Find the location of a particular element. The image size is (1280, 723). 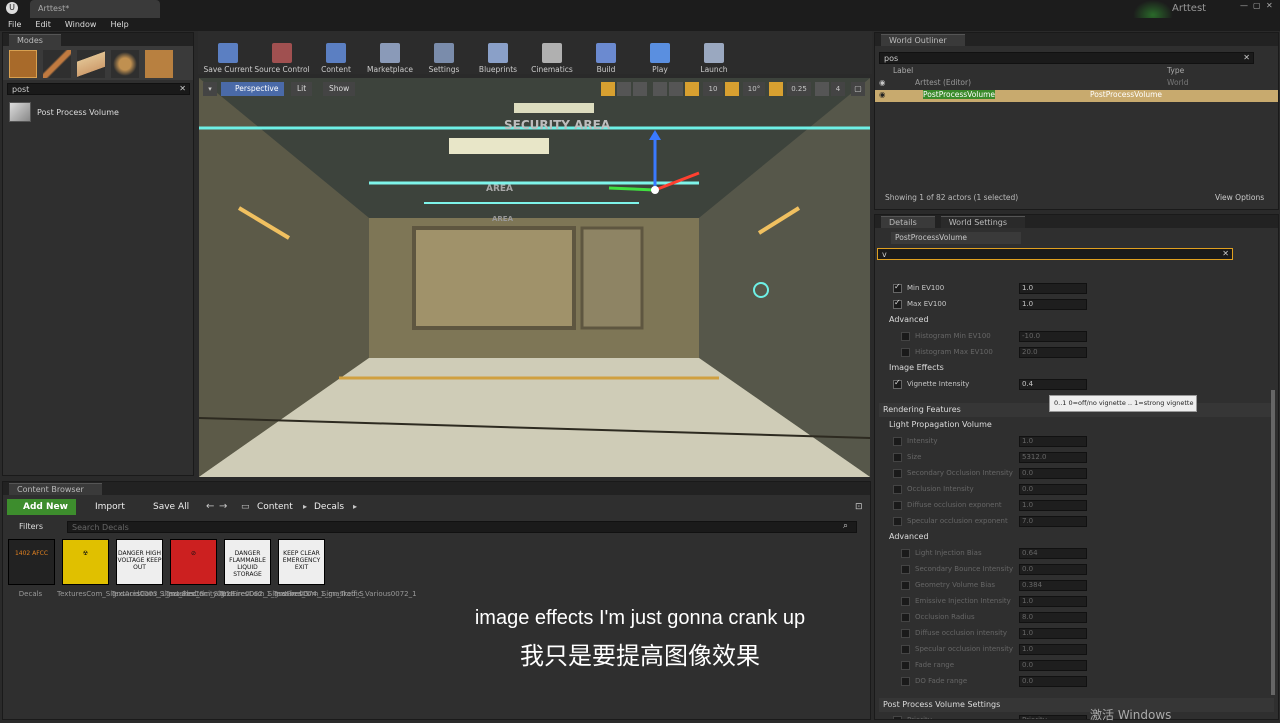

camera-speed: 4 is located at coordinates (838, 89).